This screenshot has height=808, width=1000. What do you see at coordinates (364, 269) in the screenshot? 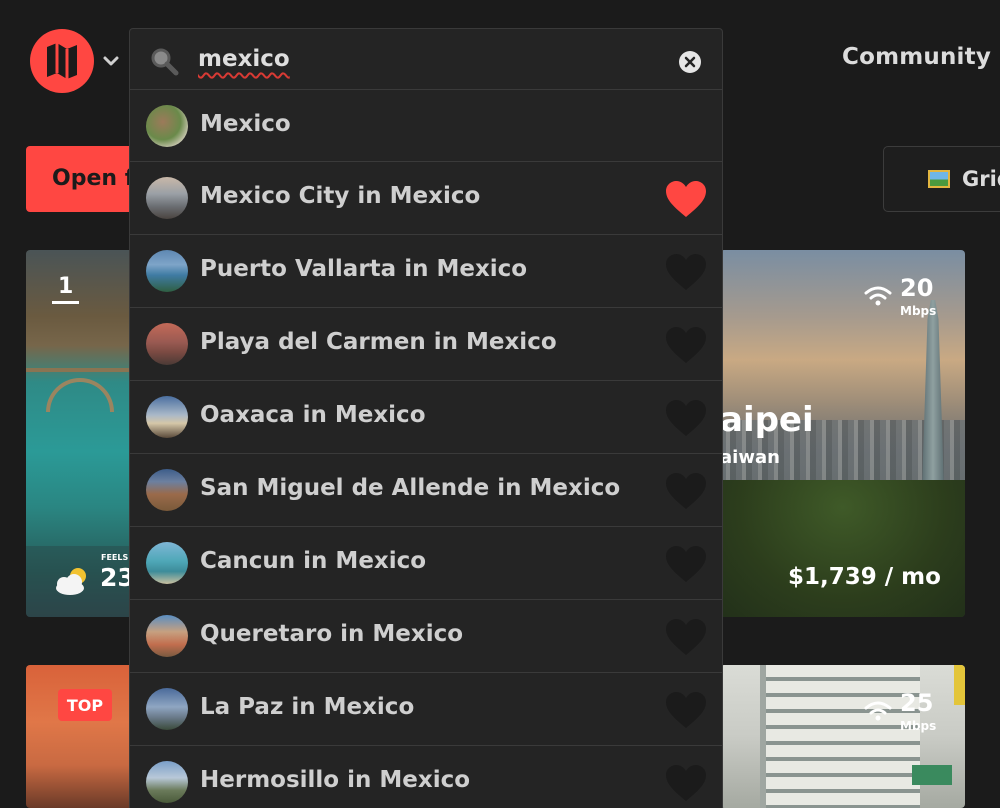
I see `search-result-label: Puerto Vallarta in Mexico` at bounding box center [364, 269].